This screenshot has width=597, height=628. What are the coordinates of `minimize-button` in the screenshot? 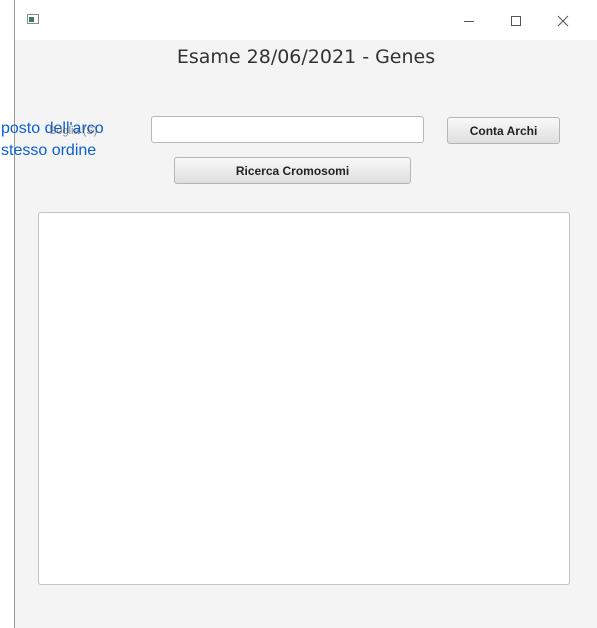 It's located at (469, 21).